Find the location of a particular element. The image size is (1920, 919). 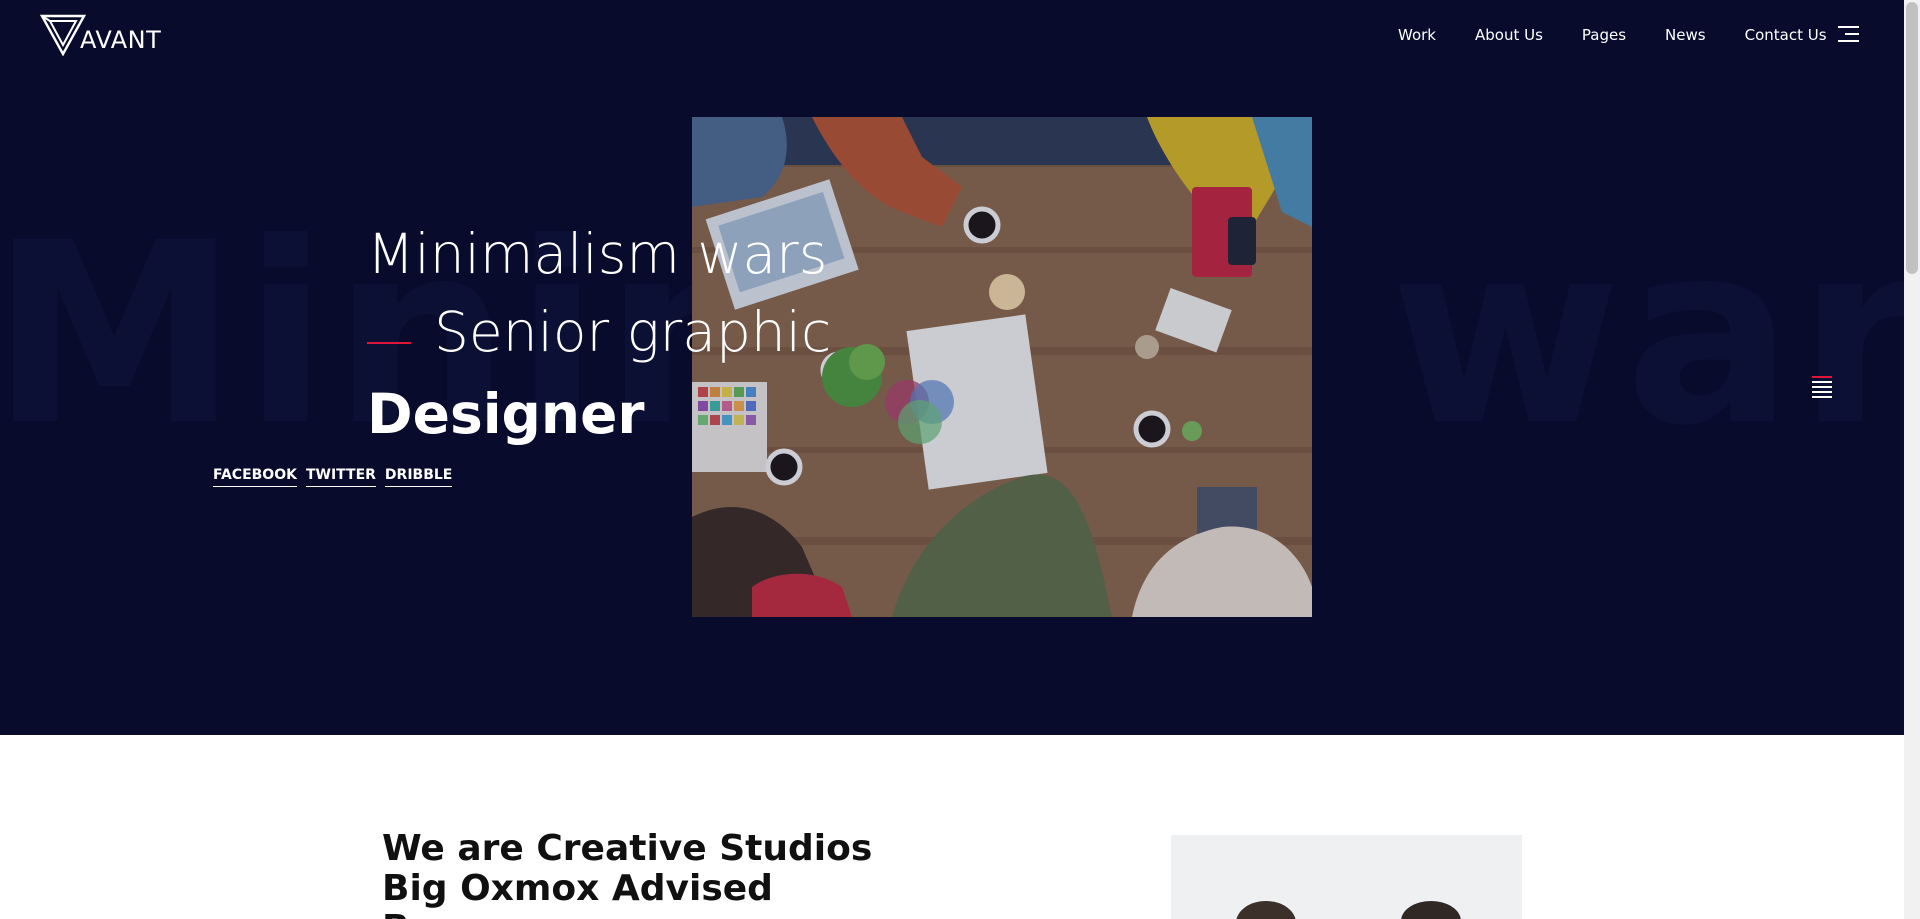

social-link-facebook: FACEBOOK is located at coordinates (255, 477).